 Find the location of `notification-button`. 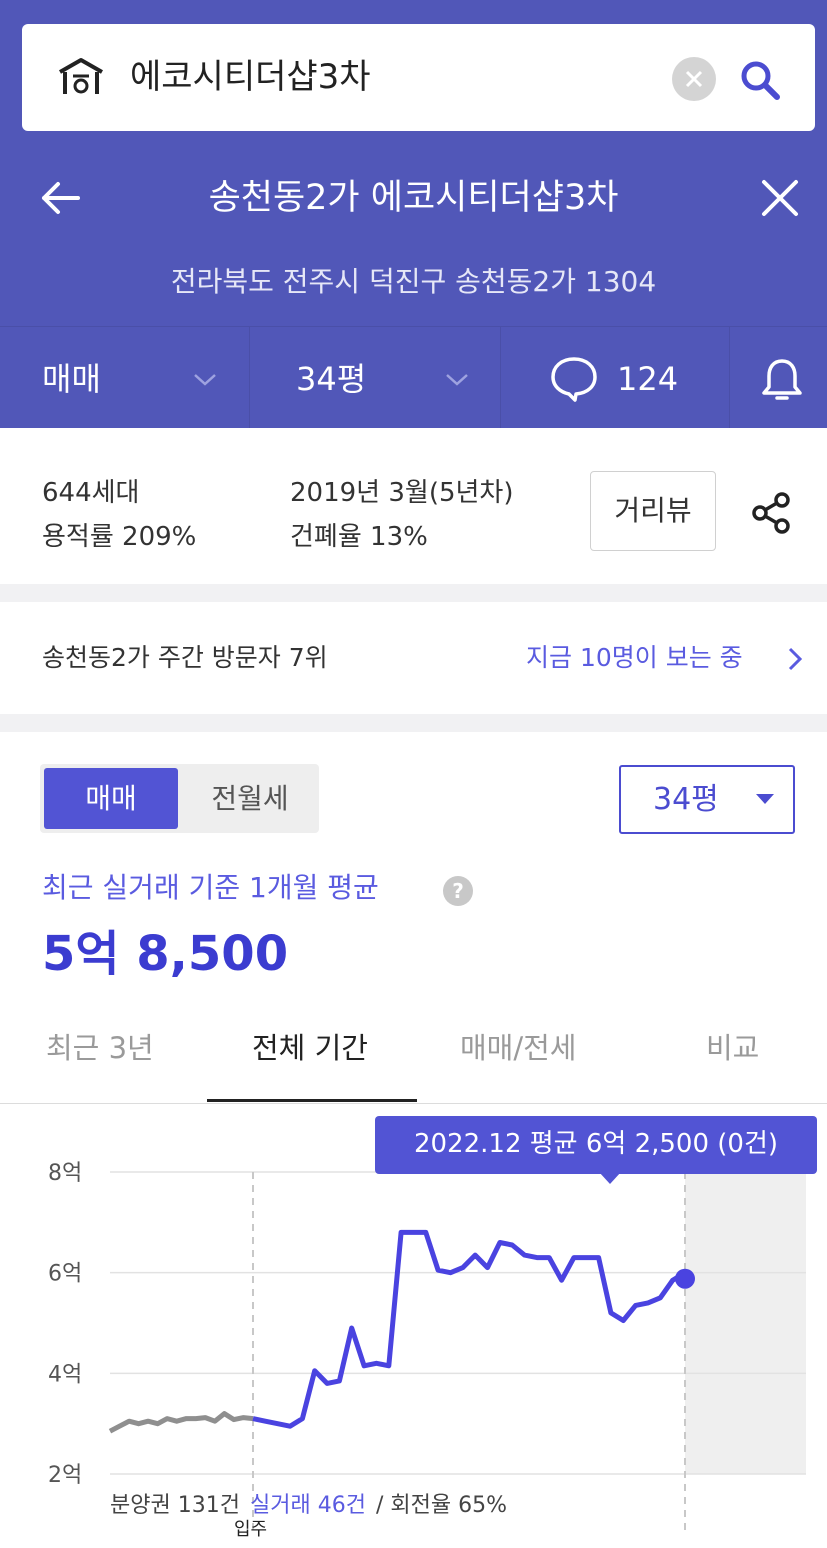

notification-button is located at coordinates (778, 378).